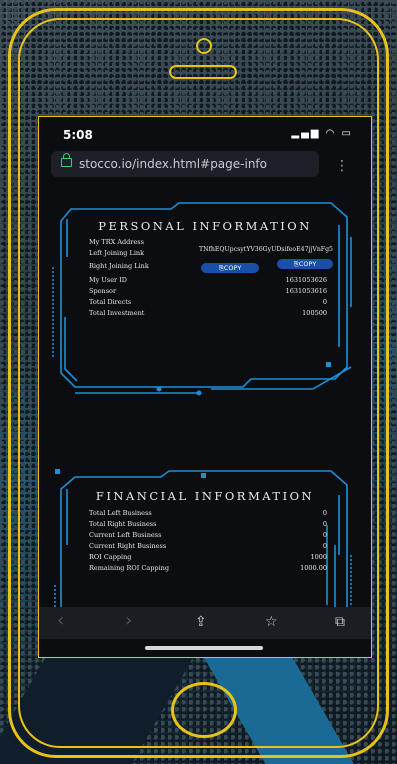 The width and height of the screenshot is (397, 764). Describe the element at coordinates (208, 281) in the screenshot. I see `info-row-user-id: My User ID 1631053626` at that location.